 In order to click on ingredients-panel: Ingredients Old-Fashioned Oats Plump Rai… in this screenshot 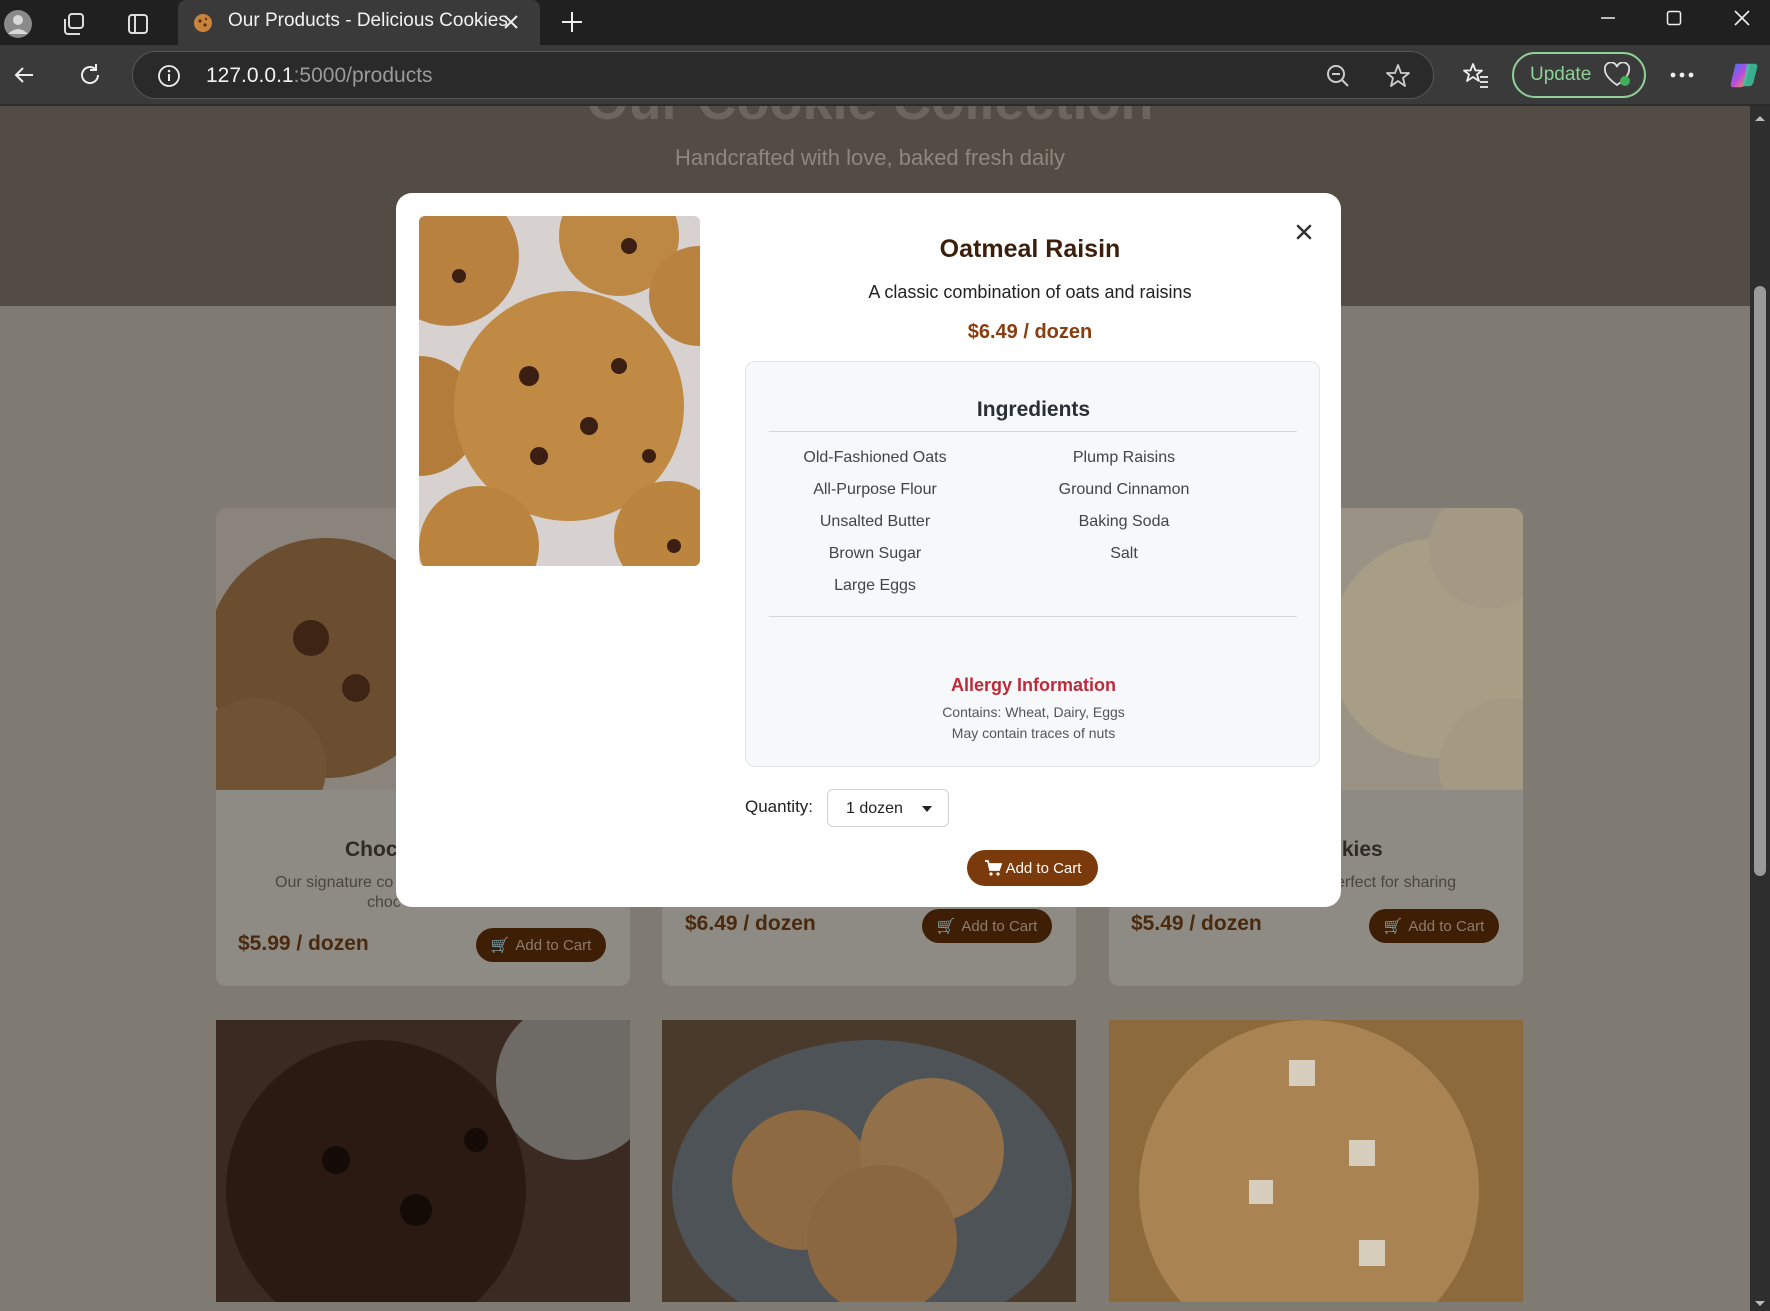, I will do `click(1032, 564)`.